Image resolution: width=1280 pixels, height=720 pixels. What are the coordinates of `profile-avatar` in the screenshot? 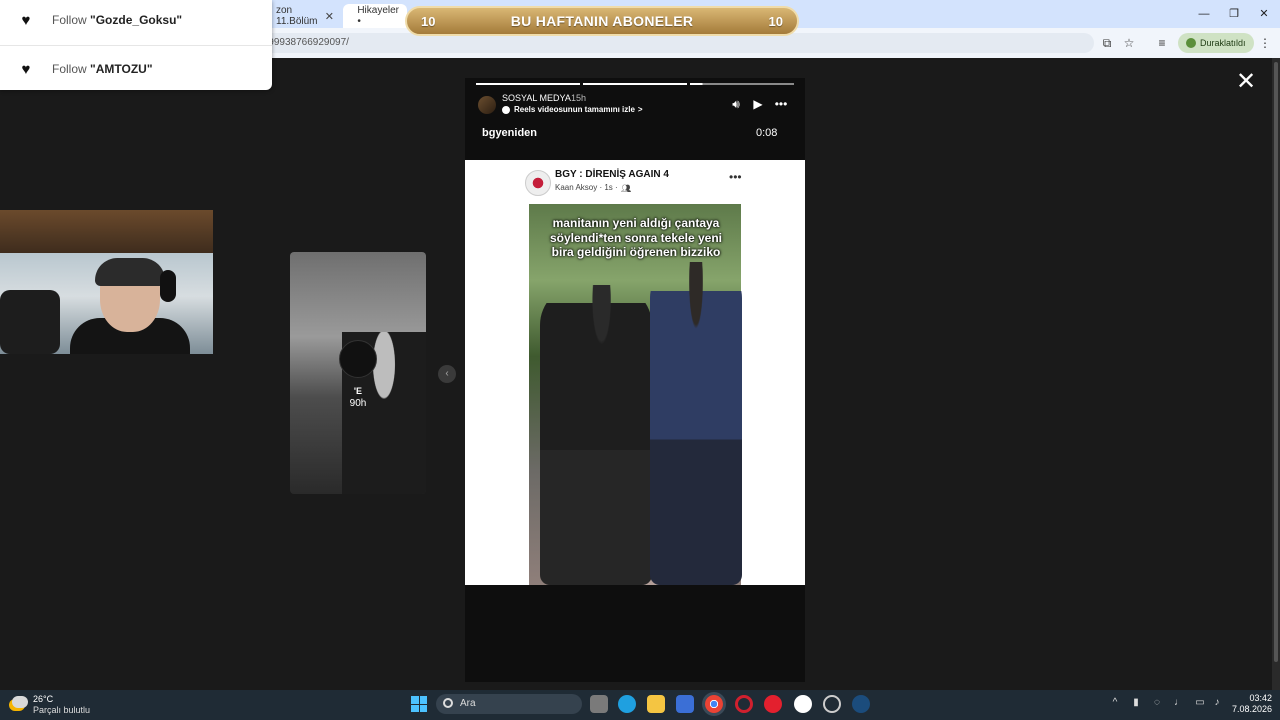 It's located at (1191, 43).